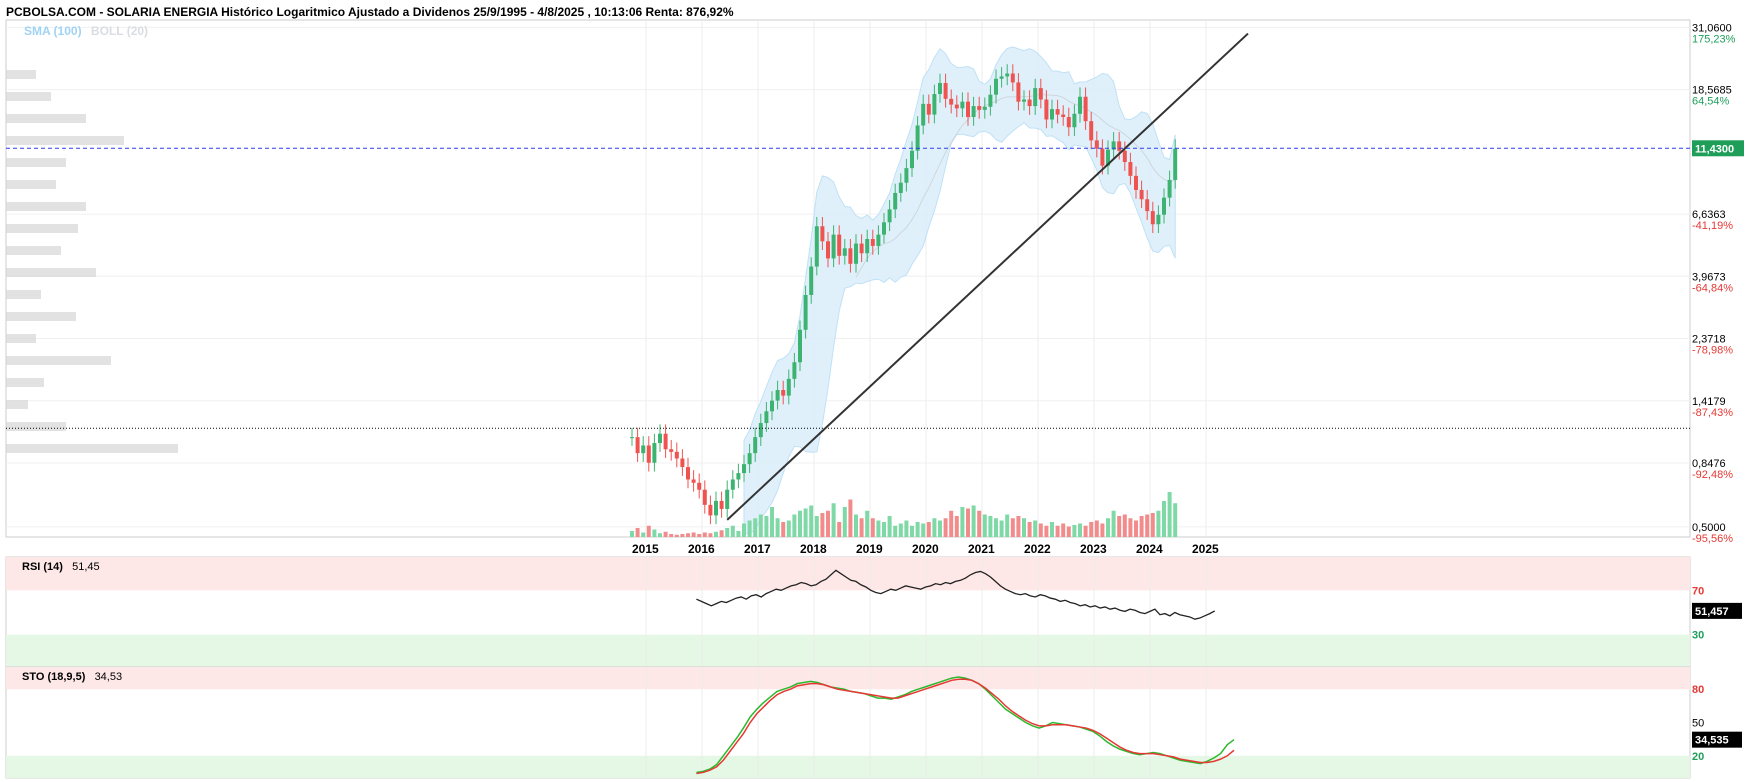 This screenshot has height=782, width=1749. What do you see at coordinates (1712, 741) in the screenshot?
I see `sto-current-value: 34,535` at bounding box center [1712, 741].